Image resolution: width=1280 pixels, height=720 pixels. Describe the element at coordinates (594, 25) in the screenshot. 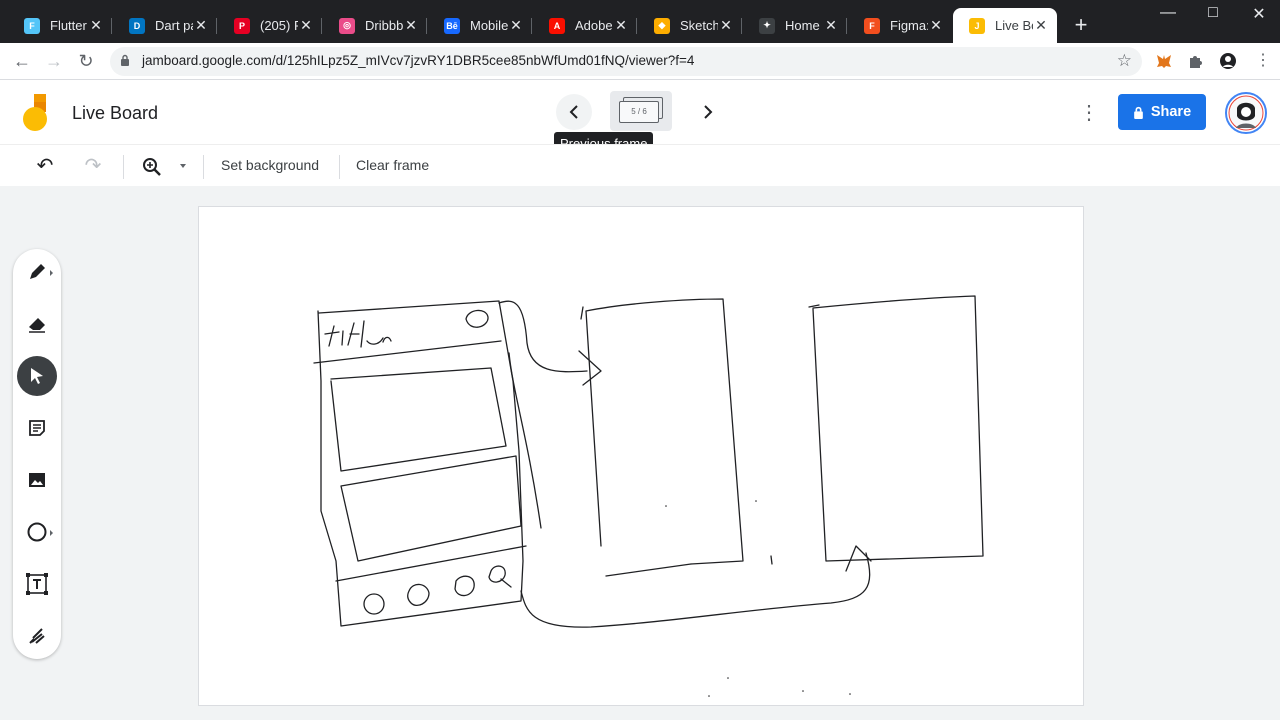

I see `tab-title: Adobe` at that location.